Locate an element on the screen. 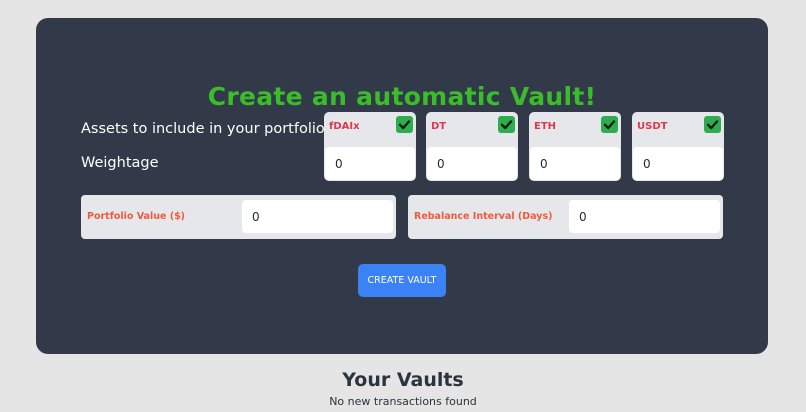  empty-vaults-message: No new transactions found is located at coordinates (403, 401).